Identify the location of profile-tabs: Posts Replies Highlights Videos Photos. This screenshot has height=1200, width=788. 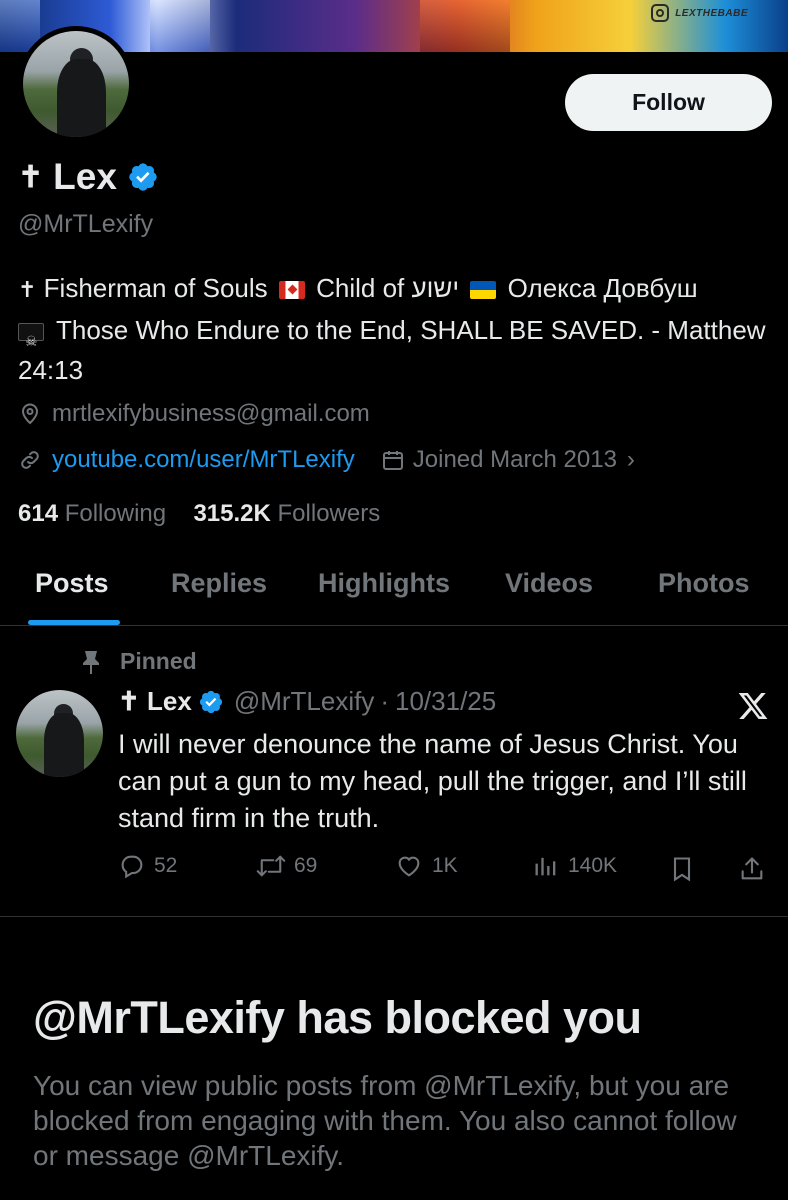
(394, 593).